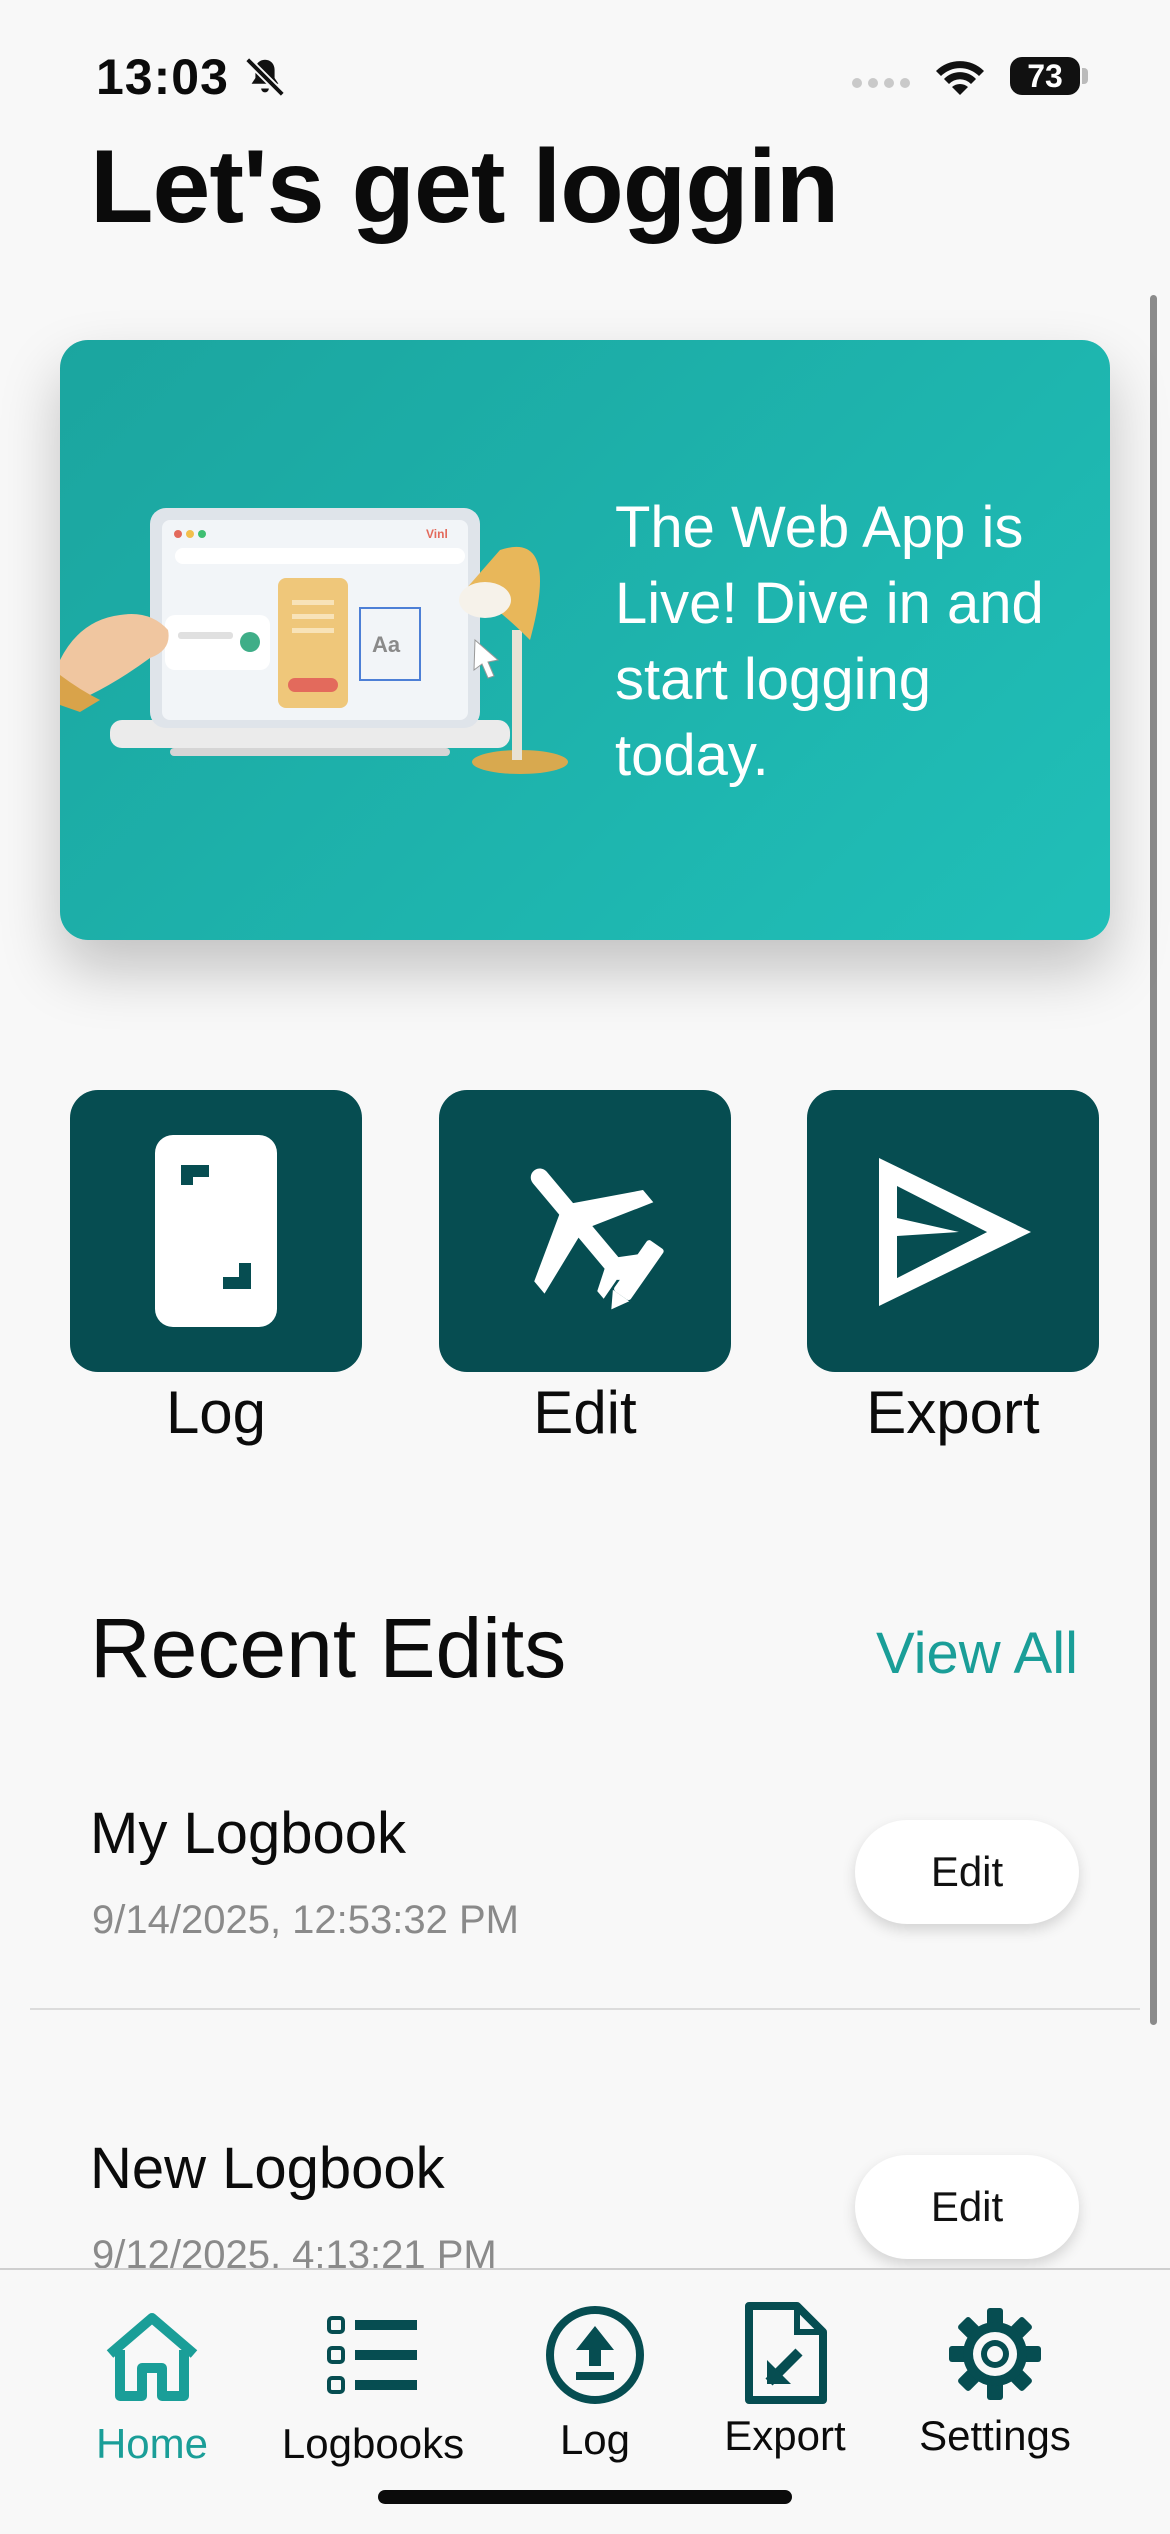 The width and height of the screenshot is (1170, 2534). I want to click on log-action: Log, so click(216, 1268).